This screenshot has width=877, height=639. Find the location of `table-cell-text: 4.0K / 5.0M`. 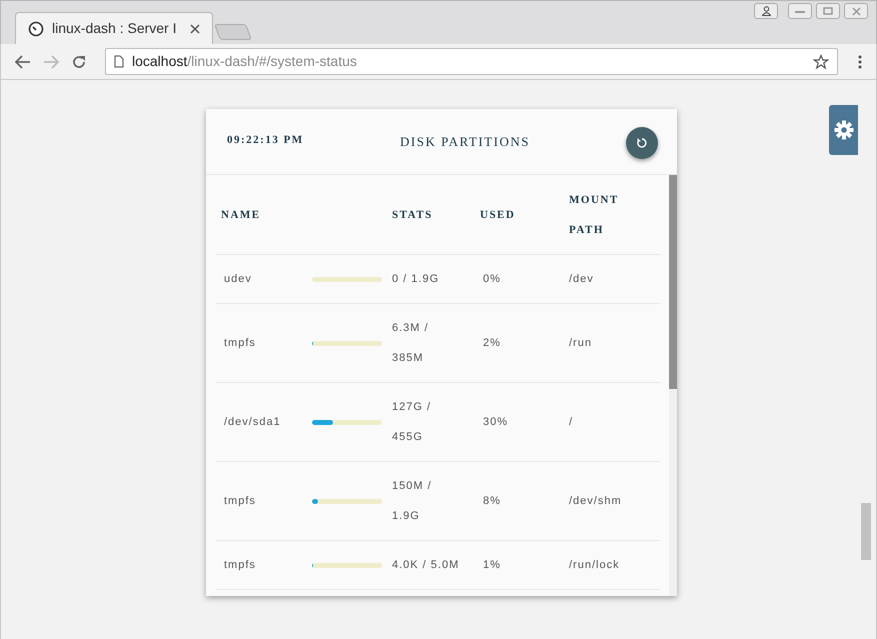

table-cell-text: 4.0K / 5.0M is located at coordinates (426, 565).